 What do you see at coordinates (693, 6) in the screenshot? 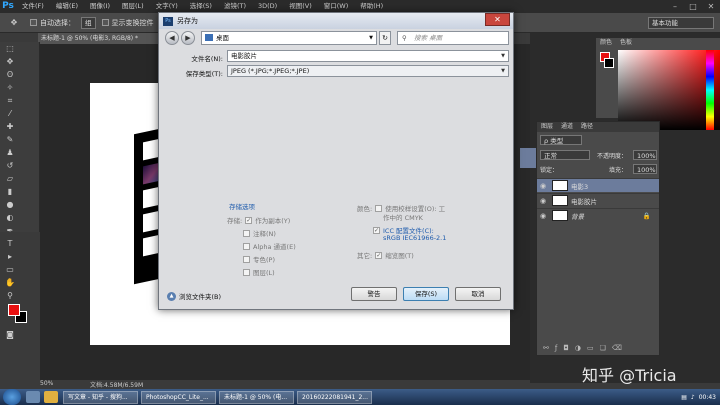
I see `maximize-icon: □` at bounding box center [693, 6].